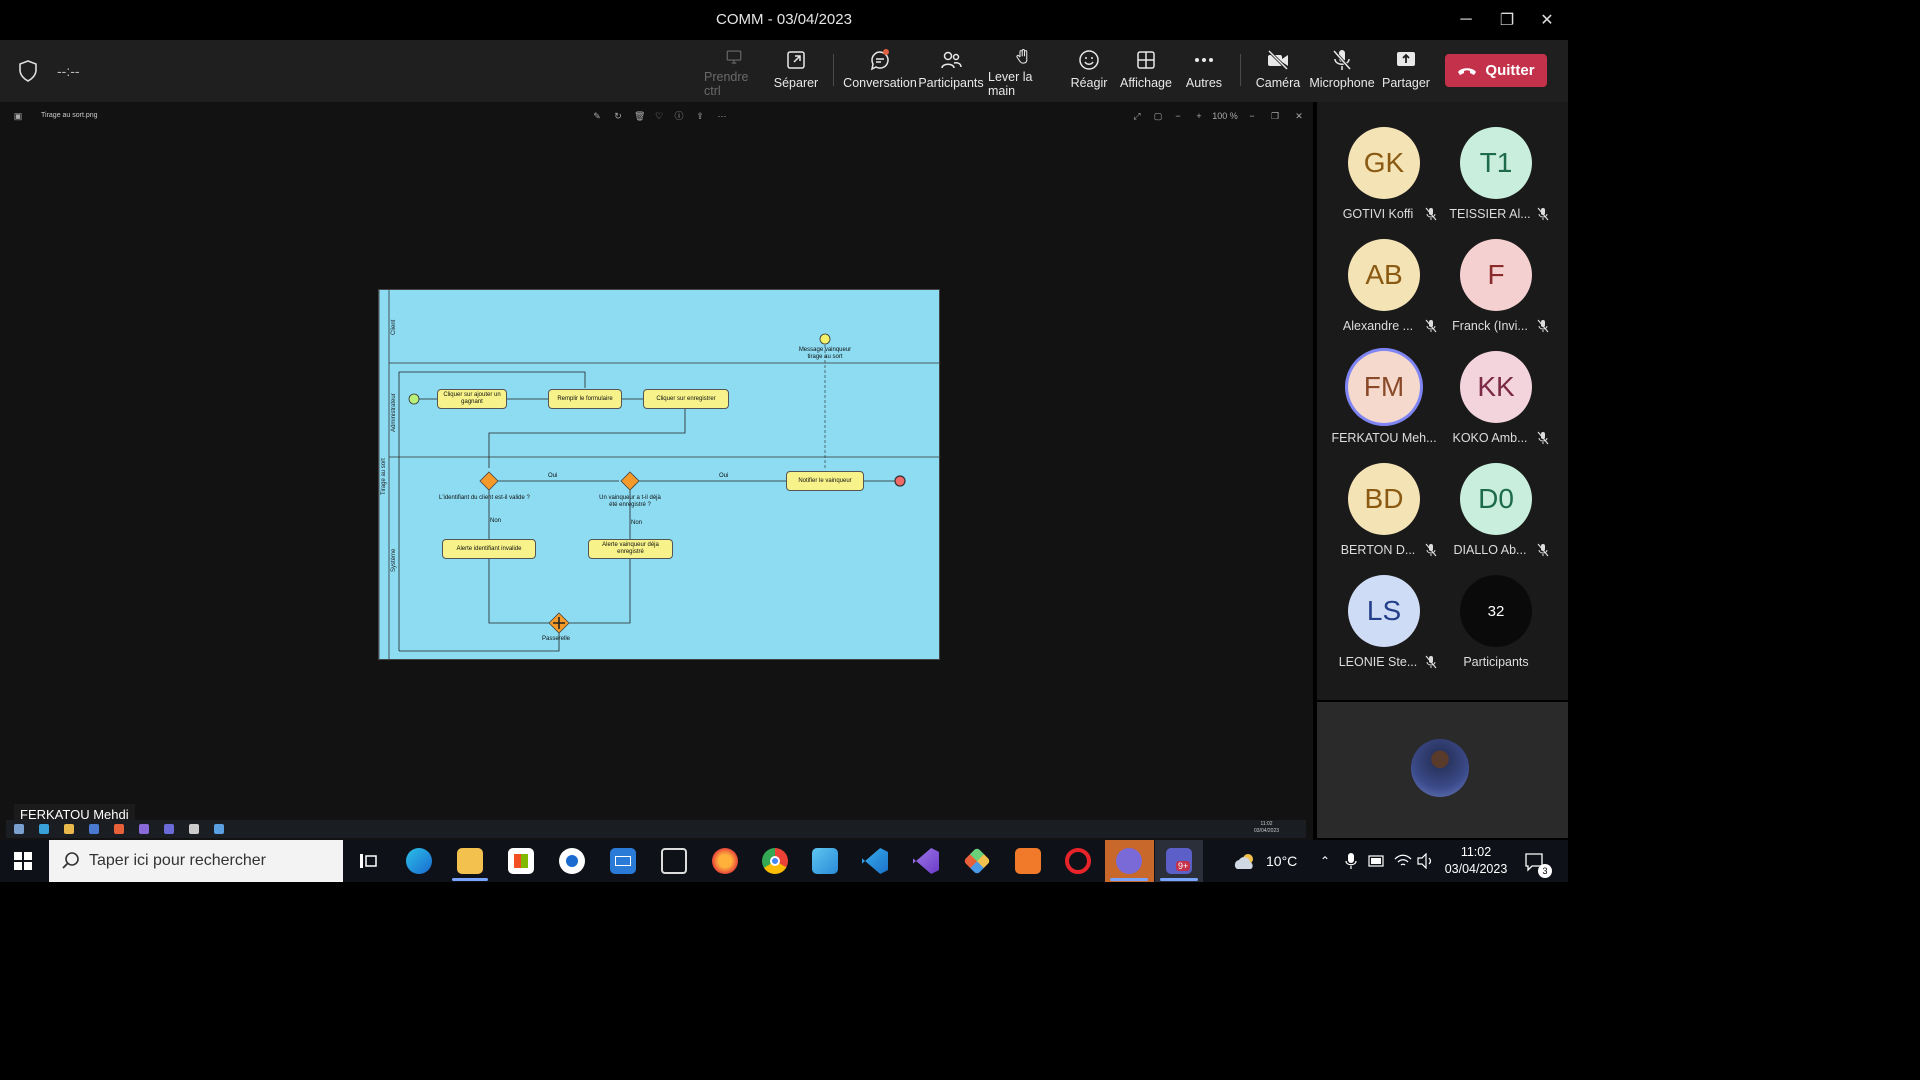 The width and height of the screenshot is (1920, 1080). I want to click on share-button: Partager, so click(1406, 73).